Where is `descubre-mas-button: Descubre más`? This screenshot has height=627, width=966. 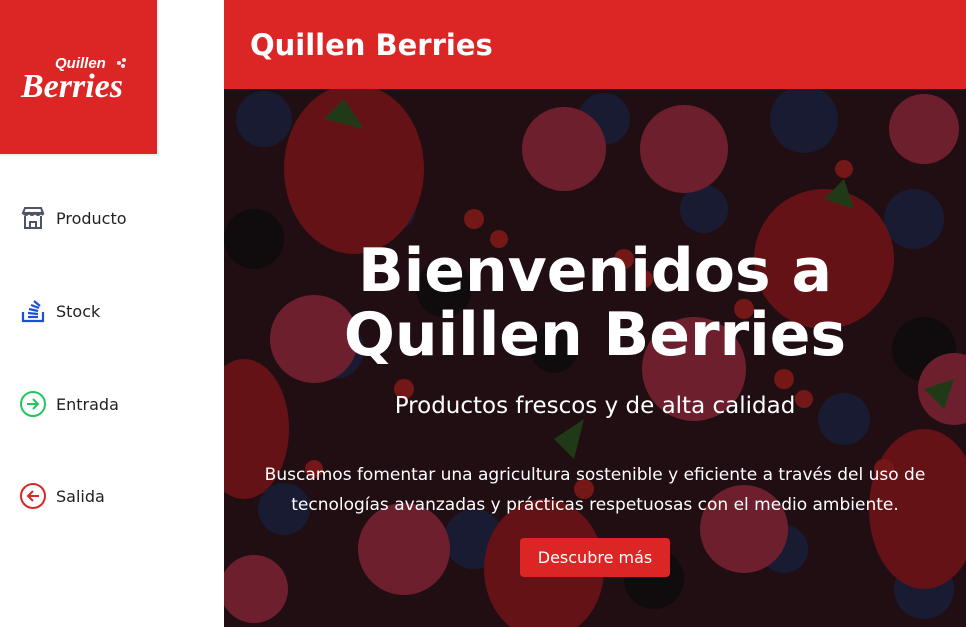
descubre-mas-button: Descubre más is located at coordinates (595, 557).